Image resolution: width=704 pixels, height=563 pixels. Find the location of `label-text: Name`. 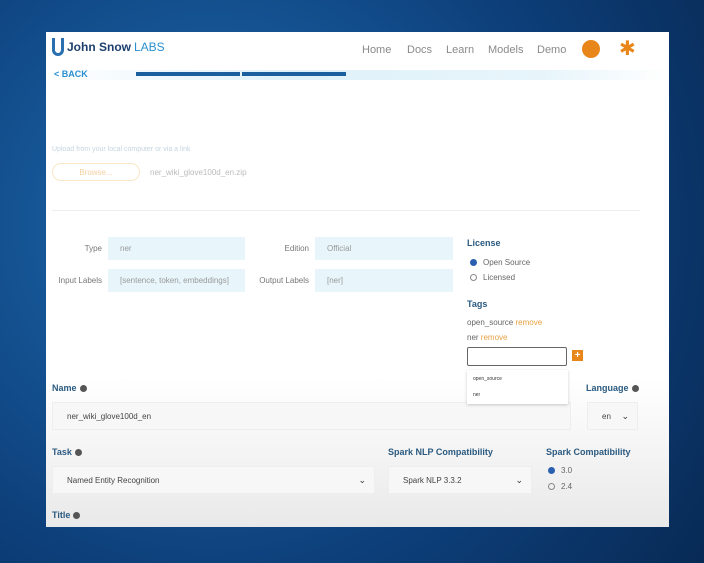

label-text: Name is located at coordinates (64, 388).